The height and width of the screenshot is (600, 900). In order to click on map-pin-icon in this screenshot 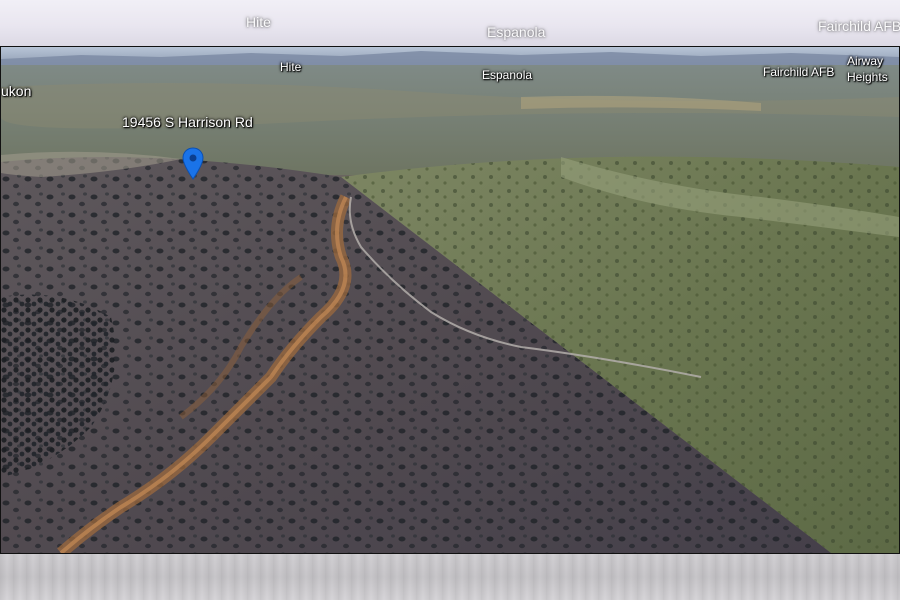, I will do `click(193, 164)`.